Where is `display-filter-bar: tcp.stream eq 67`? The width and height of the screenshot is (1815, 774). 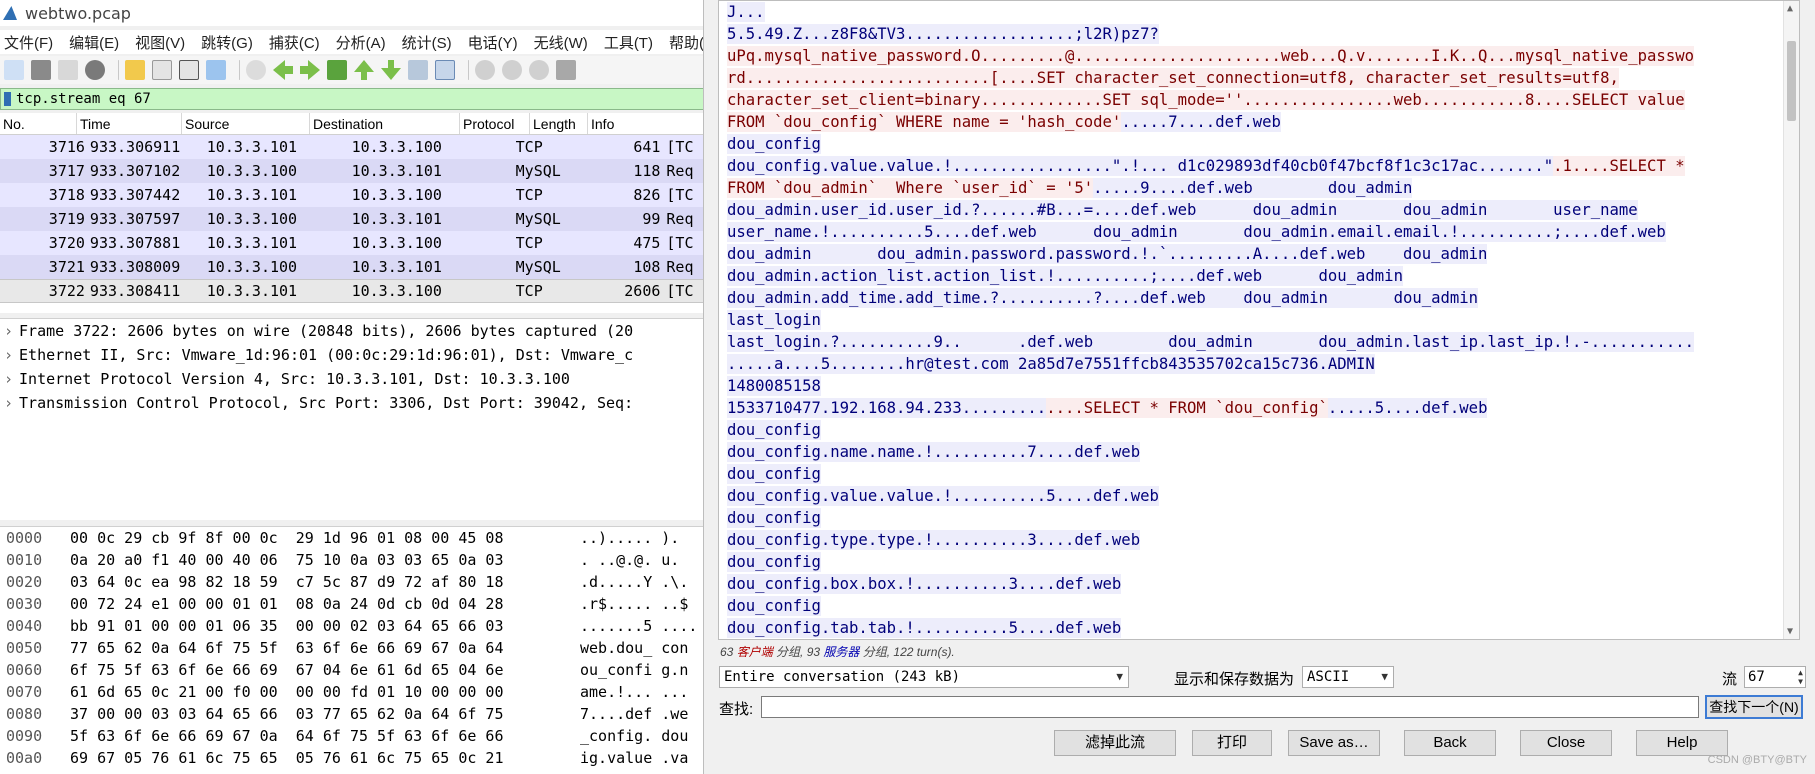
display-filter-bar: tcp.stream eq 67 is located at coordinates (352, 99).